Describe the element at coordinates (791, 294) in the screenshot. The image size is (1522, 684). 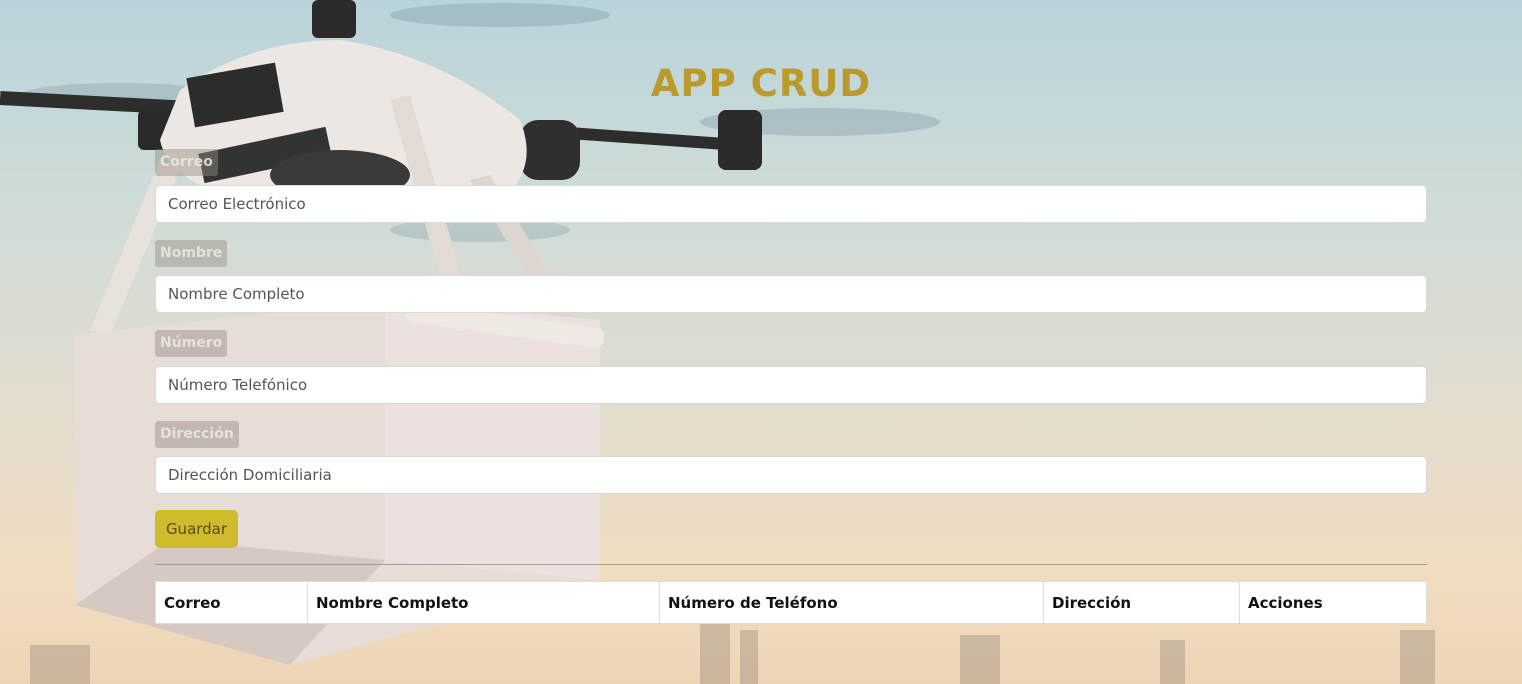
I see `name-field` at that location.